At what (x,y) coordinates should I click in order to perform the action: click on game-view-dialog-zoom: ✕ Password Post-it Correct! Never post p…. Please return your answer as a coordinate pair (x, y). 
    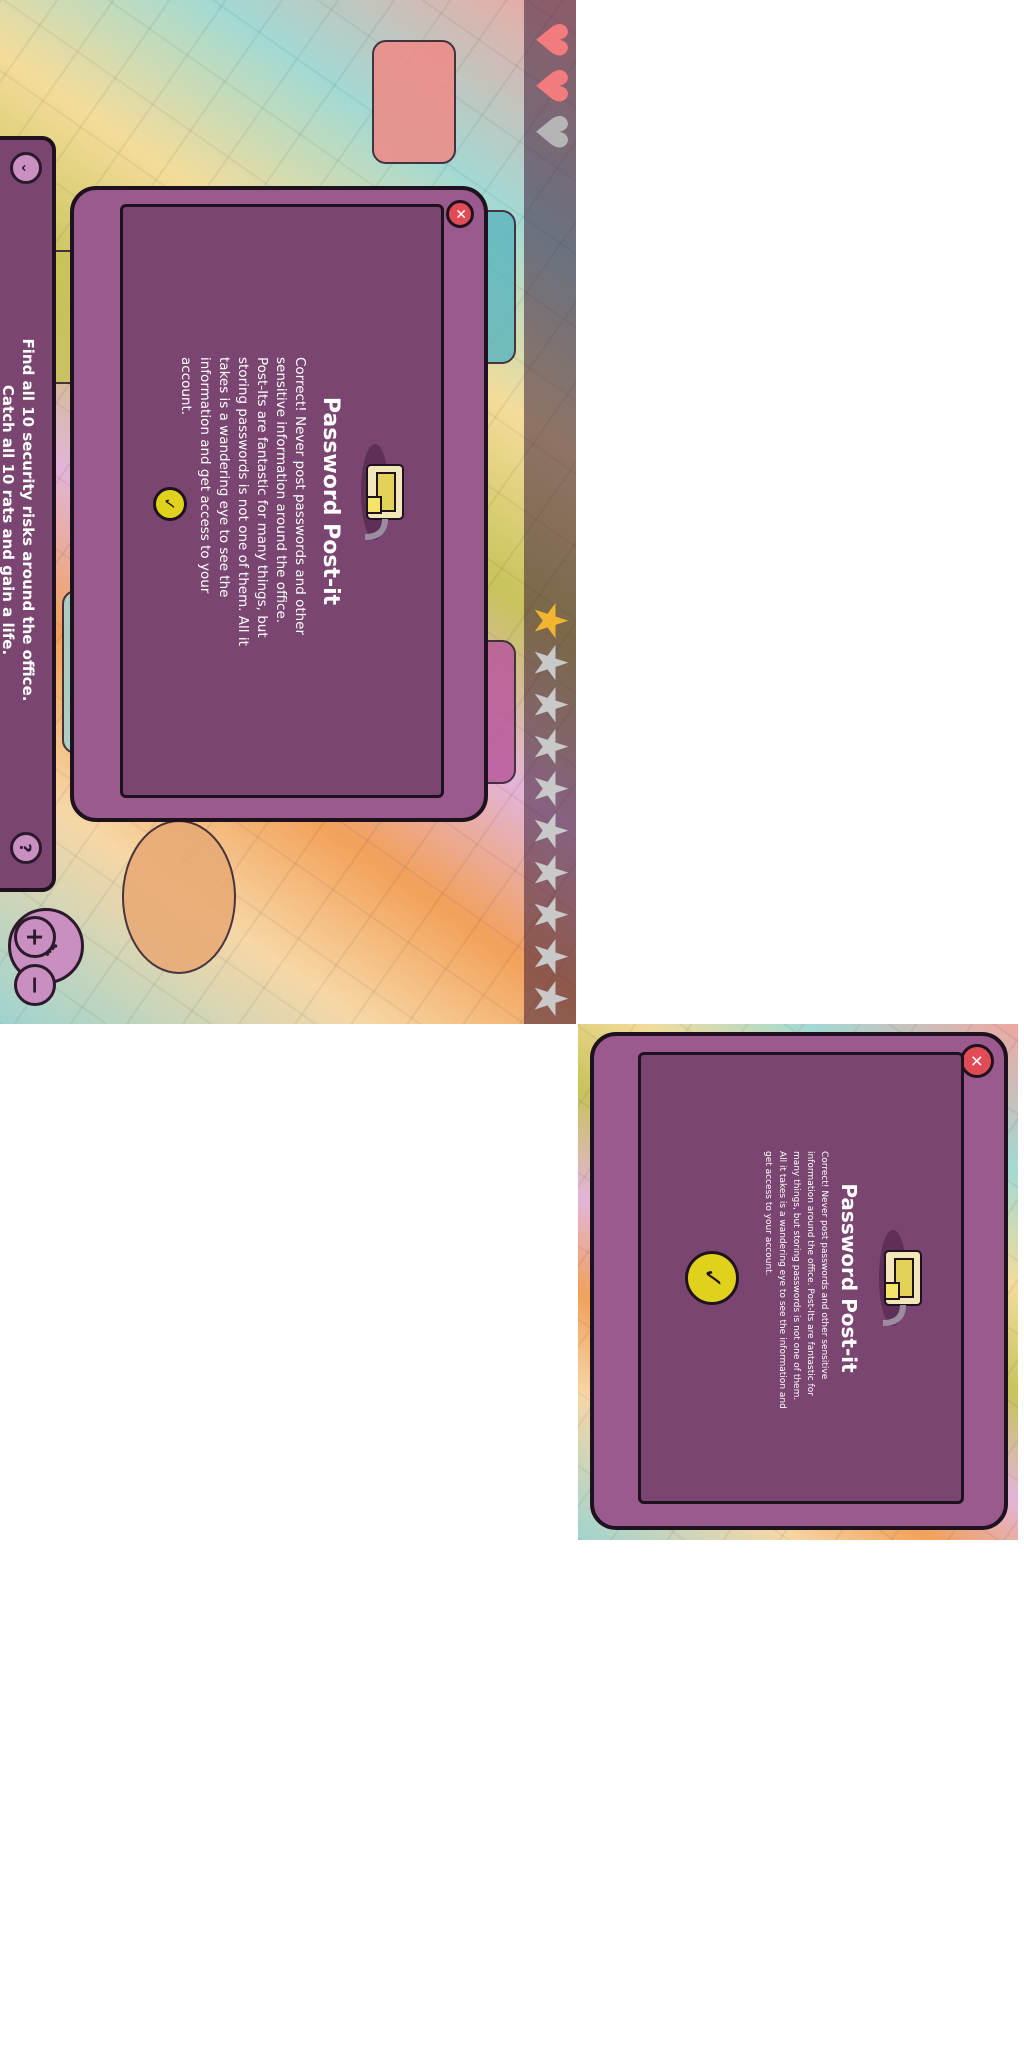
    Looking at the image, I should click on (798, 1282).